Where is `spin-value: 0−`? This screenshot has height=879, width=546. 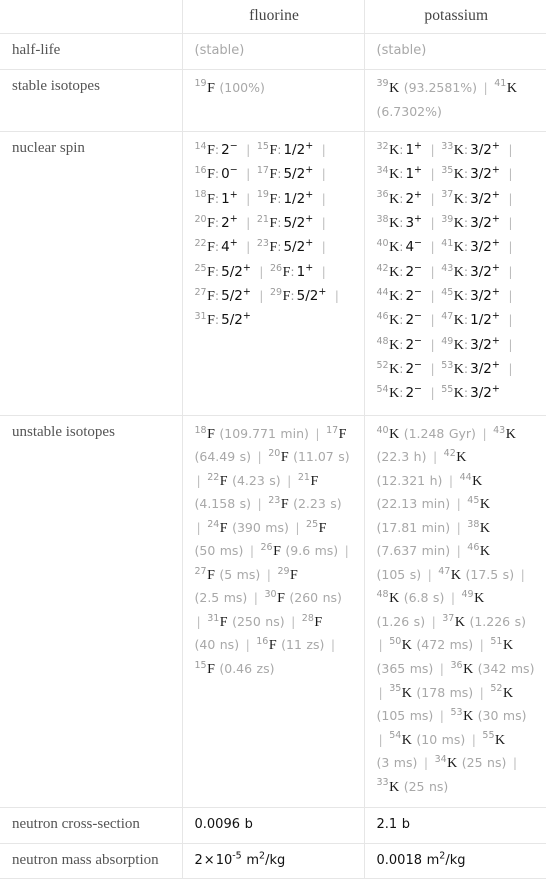 spin-value: 0− is located at coordinates (229, 173).